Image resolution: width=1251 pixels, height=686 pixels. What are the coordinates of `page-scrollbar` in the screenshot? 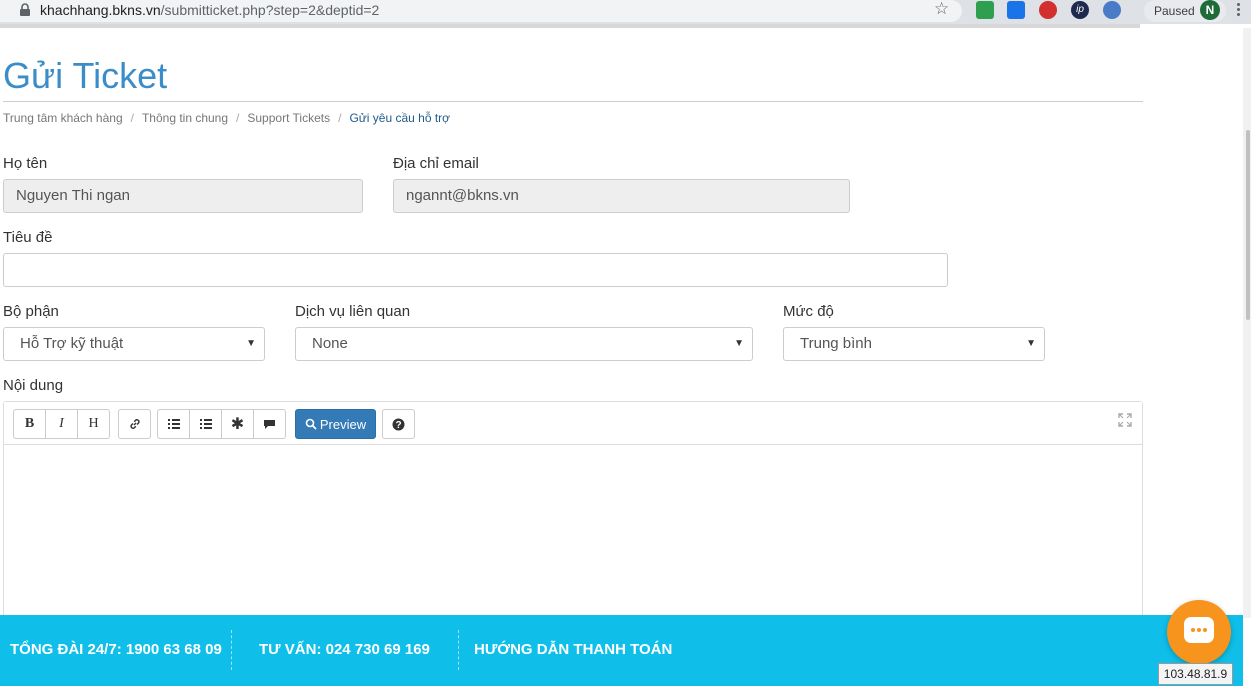 It's located at (1247, 323).